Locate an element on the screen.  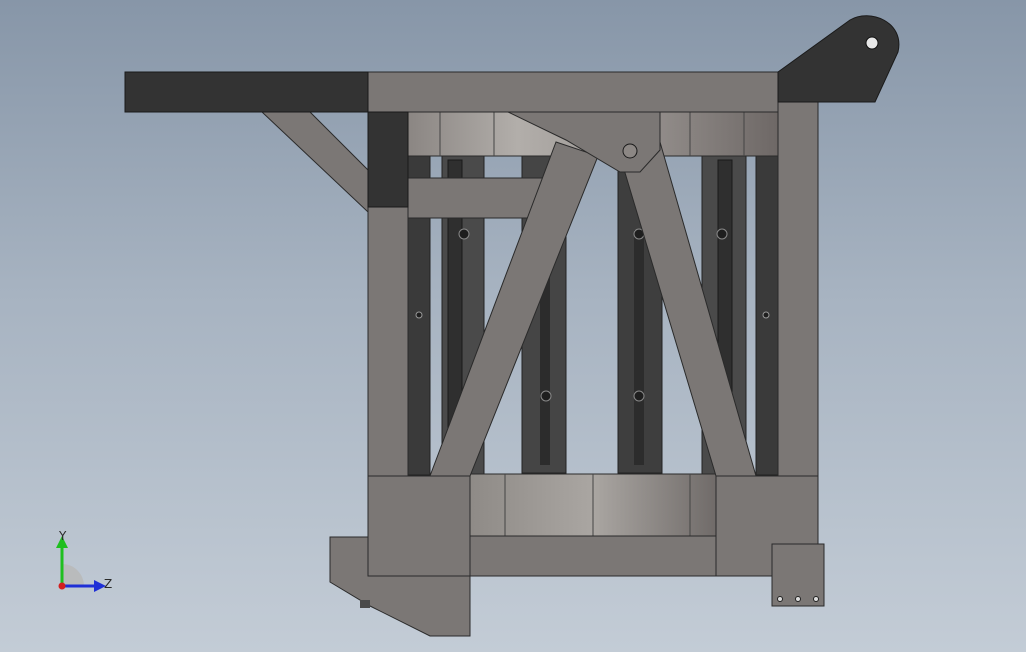
lower-band is located at coordinates (593, 505).